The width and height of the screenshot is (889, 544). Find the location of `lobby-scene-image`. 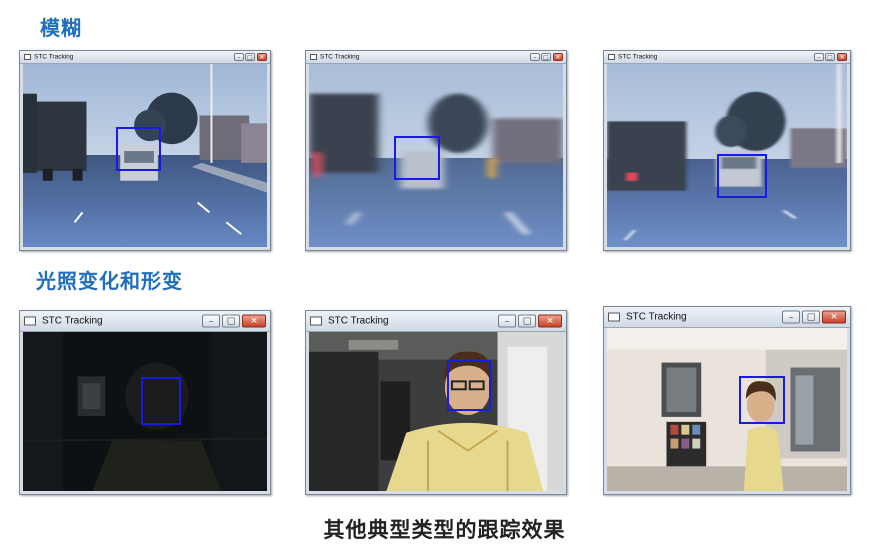

lobby-scene-image is located at coordinates (727, 409).